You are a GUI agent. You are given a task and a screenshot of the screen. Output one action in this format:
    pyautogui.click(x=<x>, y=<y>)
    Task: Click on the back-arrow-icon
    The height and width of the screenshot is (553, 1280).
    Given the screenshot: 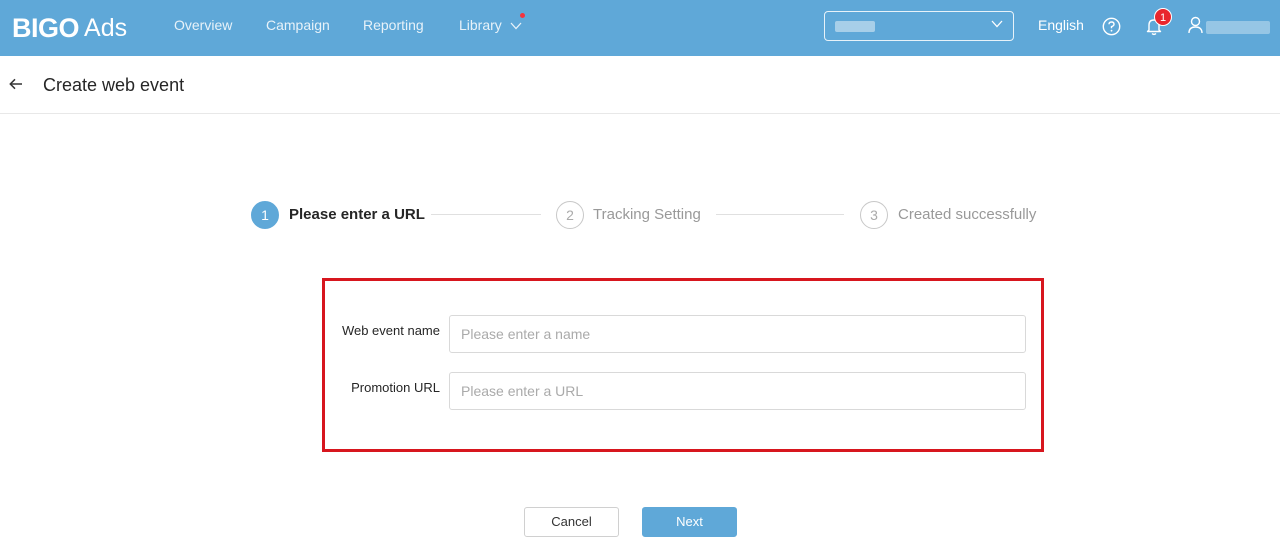 What is the action you would take?
    pyautogui.click(x=16, y=84)
    